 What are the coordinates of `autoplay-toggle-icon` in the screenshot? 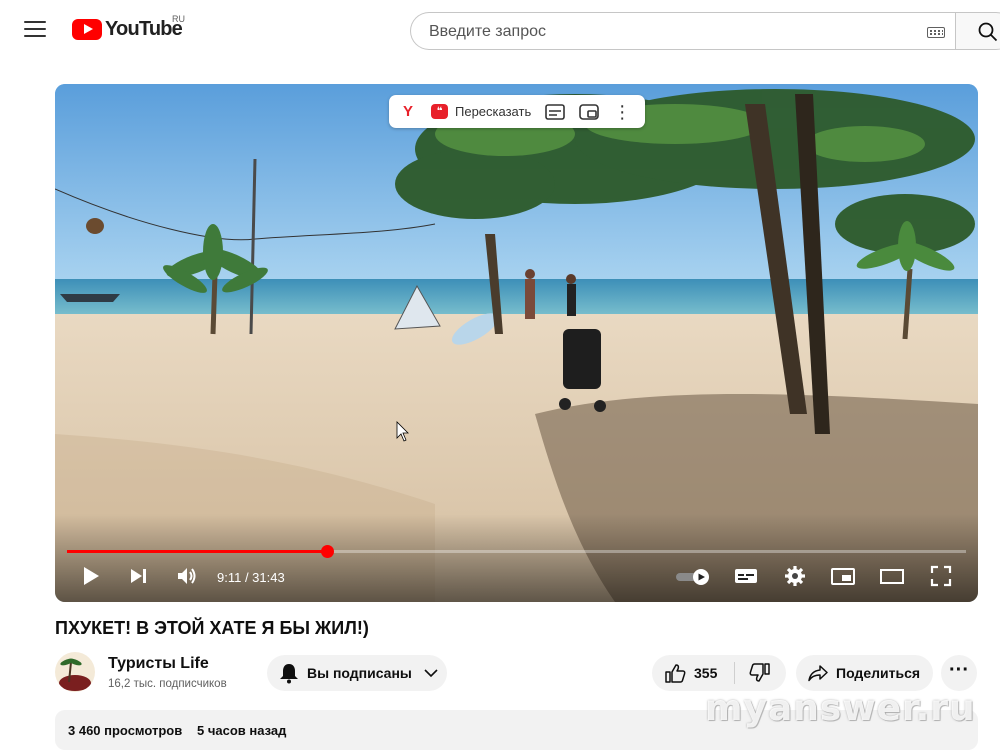 It's located at (693, 577).